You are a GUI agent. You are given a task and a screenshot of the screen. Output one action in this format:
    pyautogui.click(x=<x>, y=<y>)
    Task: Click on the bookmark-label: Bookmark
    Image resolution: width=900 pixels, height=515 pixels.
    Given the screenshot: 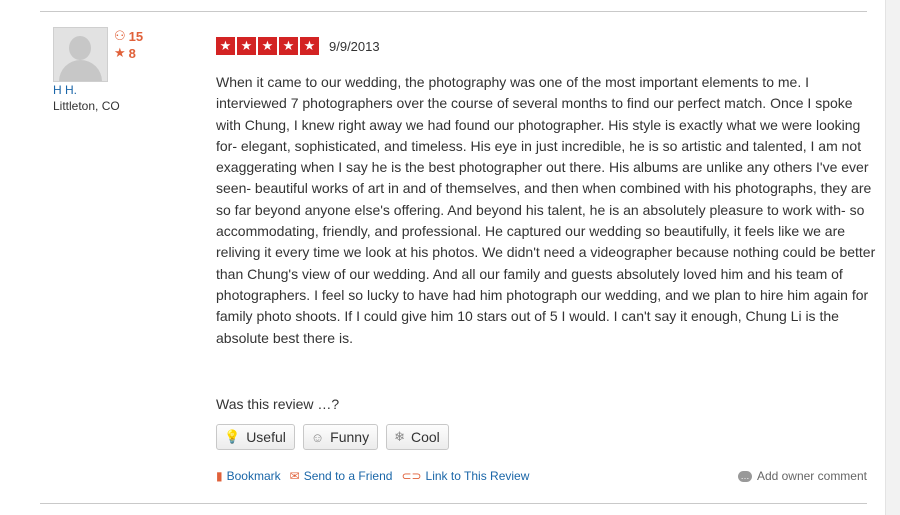 What is the action you would take?
    pyautogui.click(x=253, y=476)
    